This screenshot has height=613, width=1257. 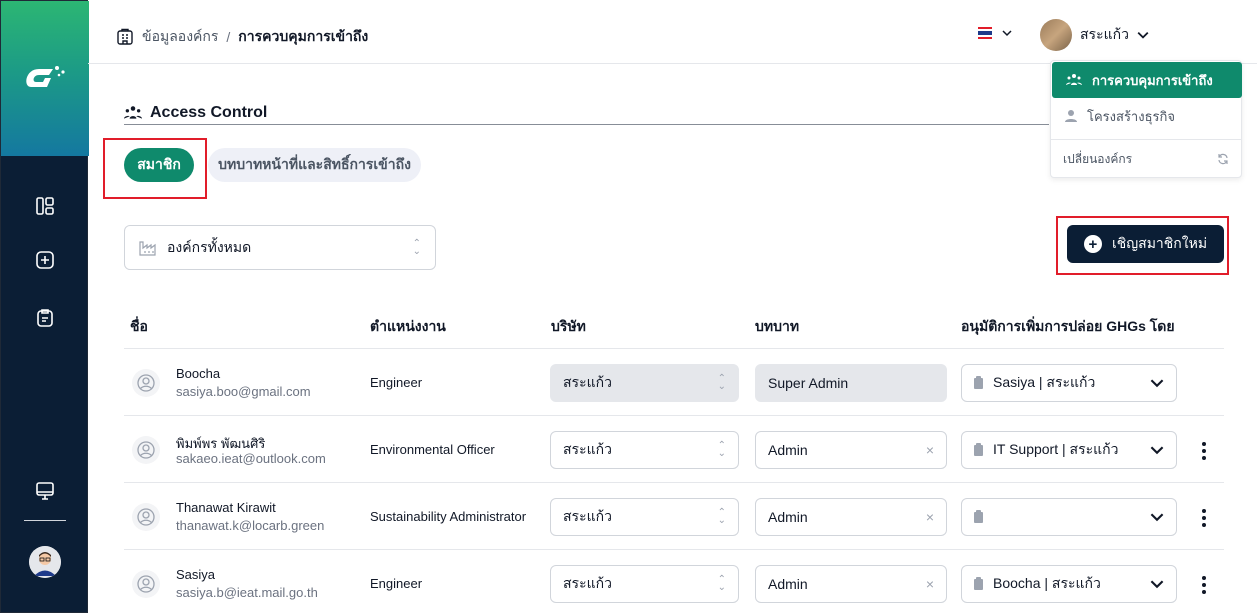 What do you see at coordinates (139, 326) in the screenshot?
I see `column-header-name: ชื่อ` at bounding box center [139, 326].